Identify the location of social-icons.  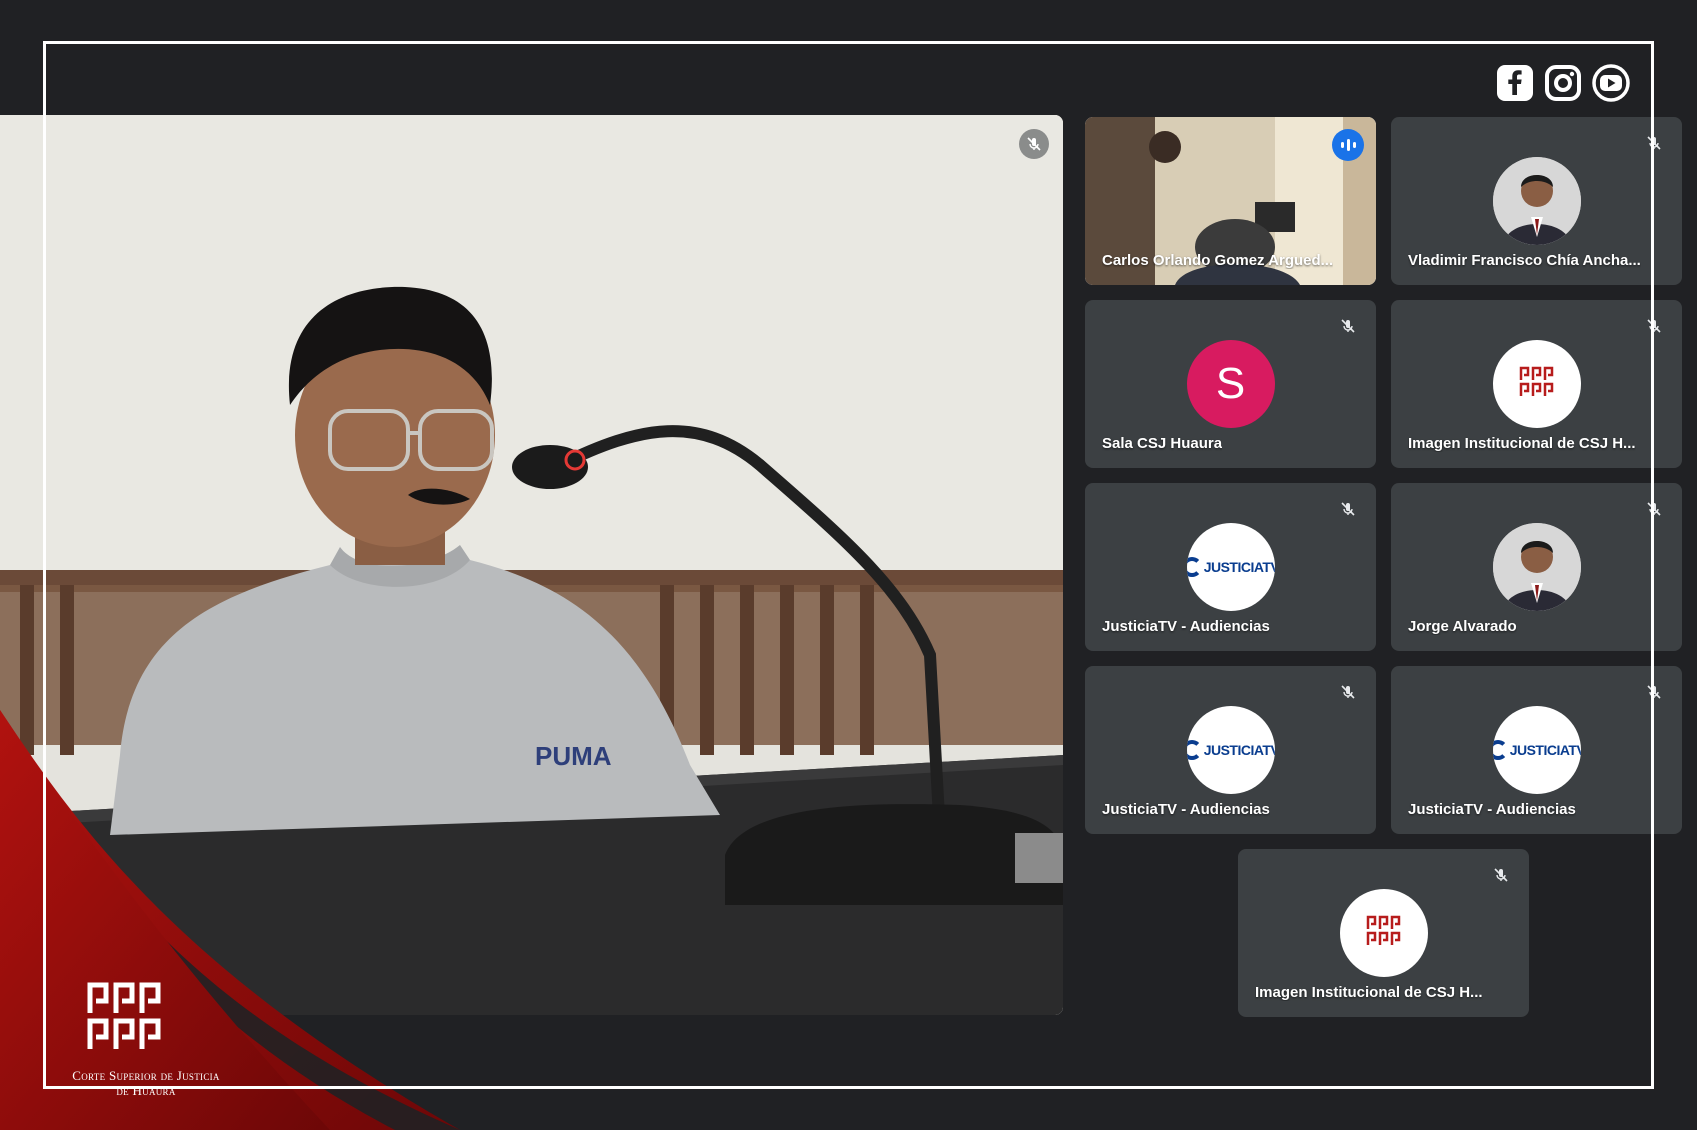
(1563, 83).